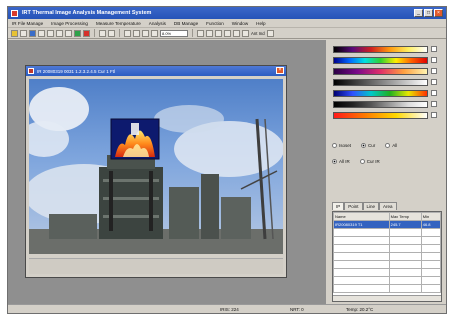  Describe the element at coordinates (356, 161) in the screenshot. I see `image-scope-radios: All IR Cur IR` at that location.